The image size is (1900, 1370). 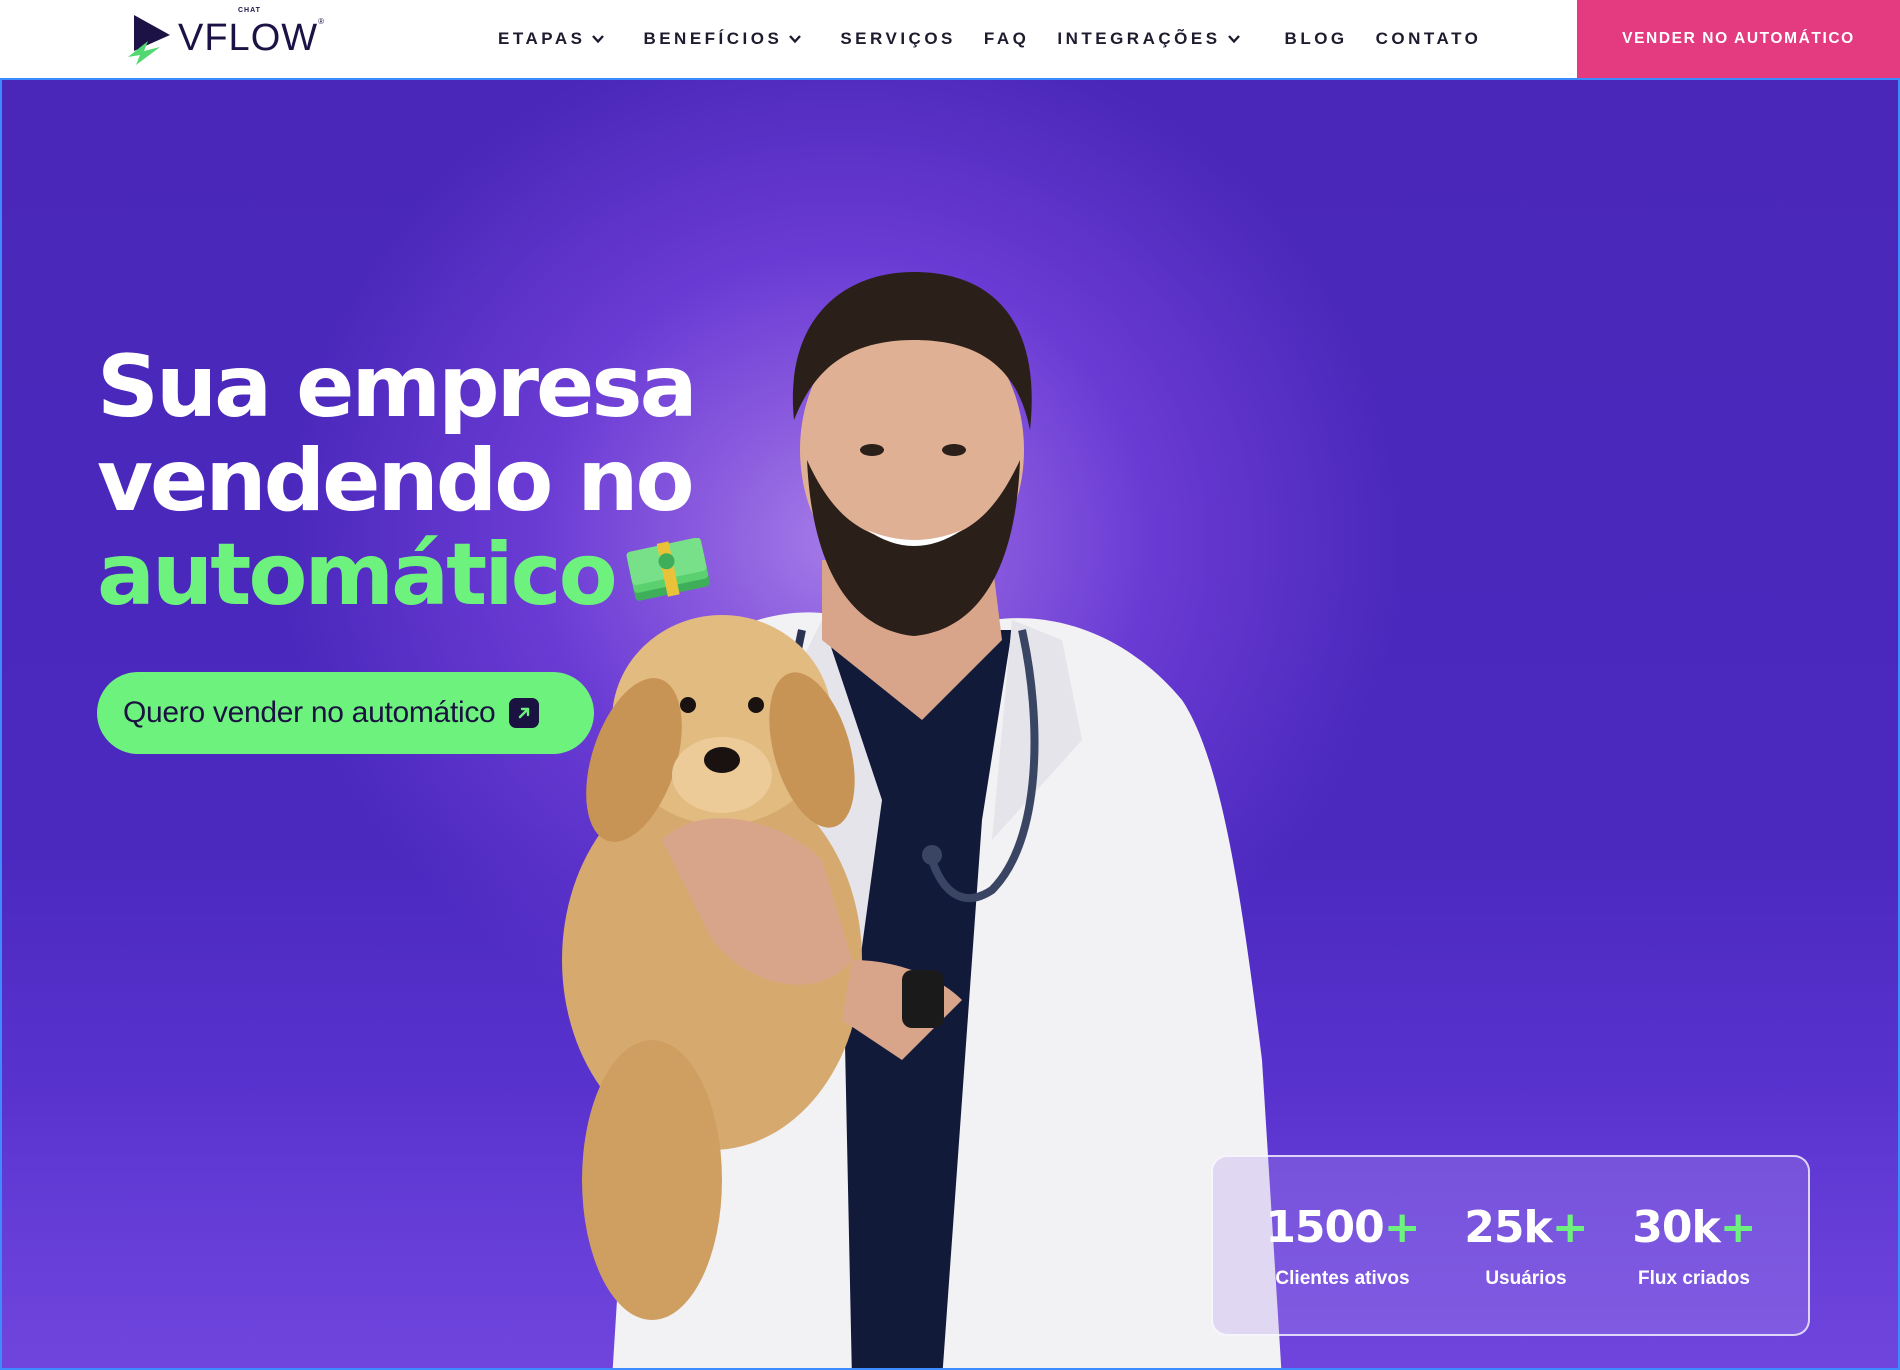 What do you see at coordinates (249, 10) in the screenshot?
I see `brand-small-text: CHAT` at bounding box center [249, 10].